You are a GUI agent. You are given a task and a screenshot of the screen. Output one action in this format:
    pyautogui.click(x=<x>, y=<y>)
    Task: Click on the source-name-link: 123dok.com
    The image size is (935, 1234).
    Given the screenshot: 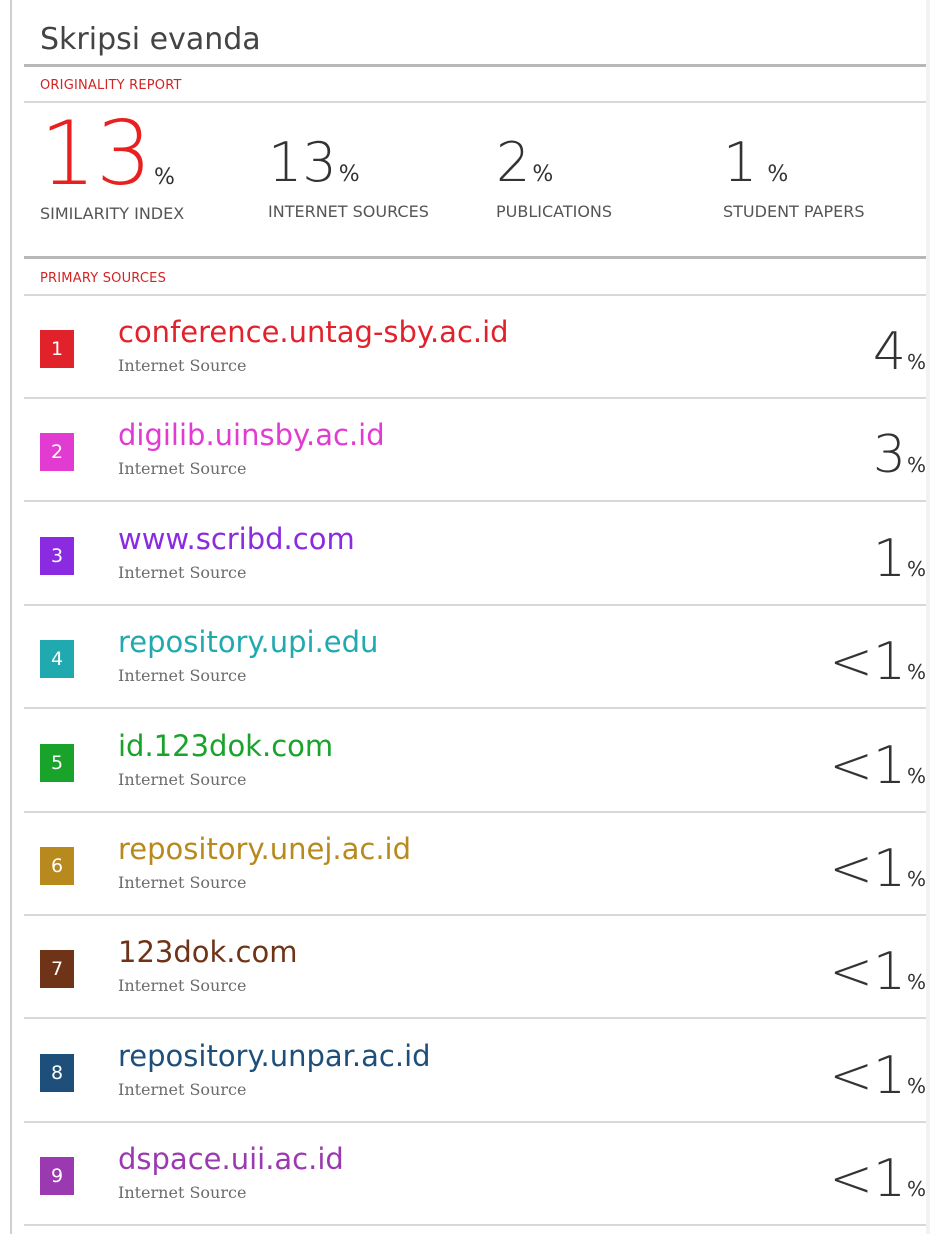 What is the action you would take?
    pyautogui.click(x=207, y=952)
    